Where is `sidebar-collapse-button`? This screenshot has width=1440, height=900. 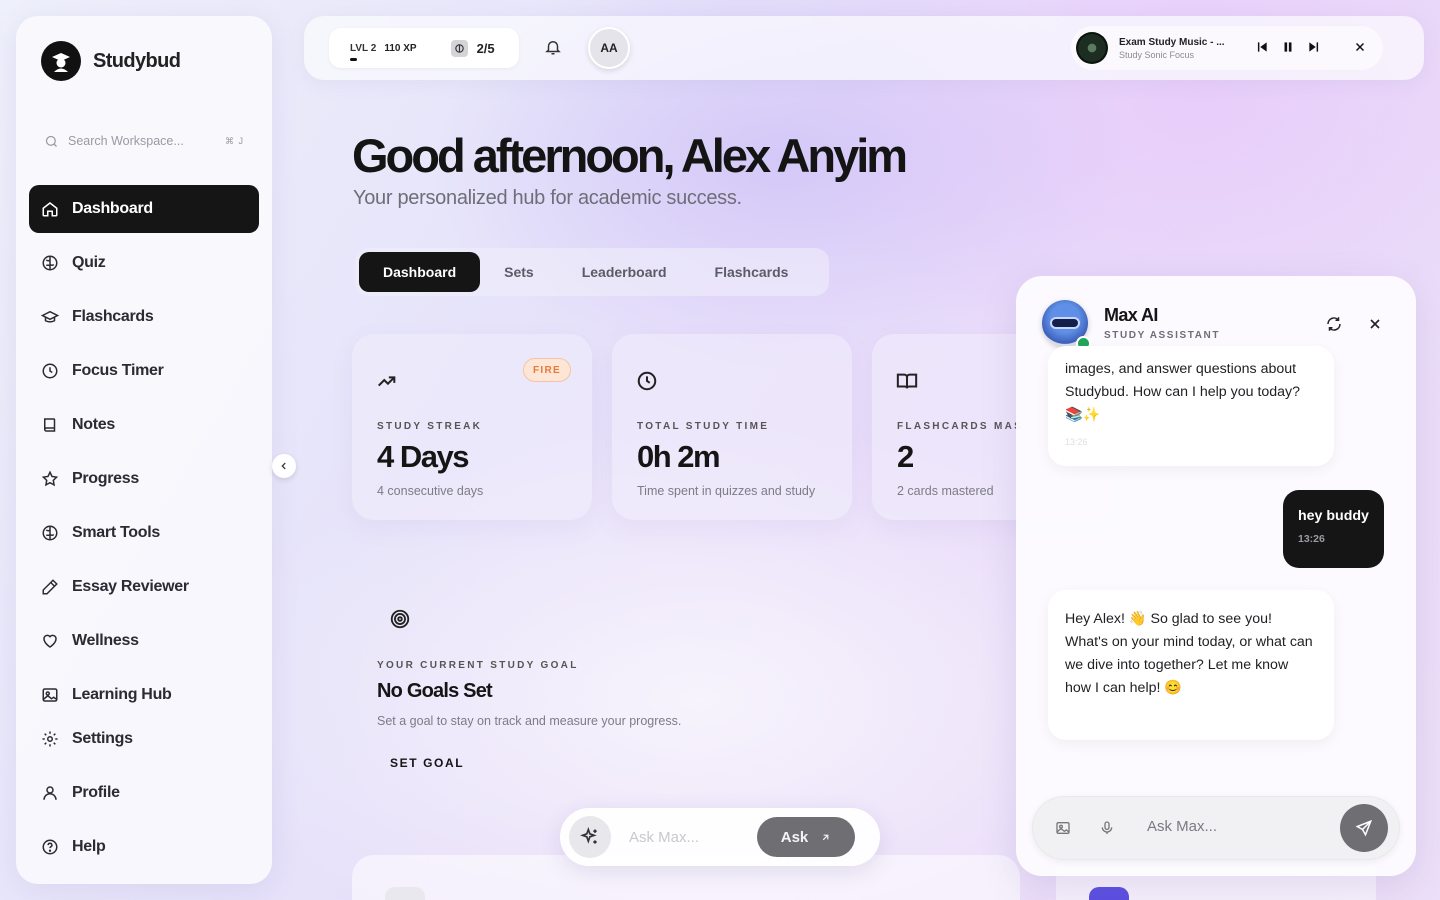 sidebar-collapse-button is located at coordinates (284, 466).